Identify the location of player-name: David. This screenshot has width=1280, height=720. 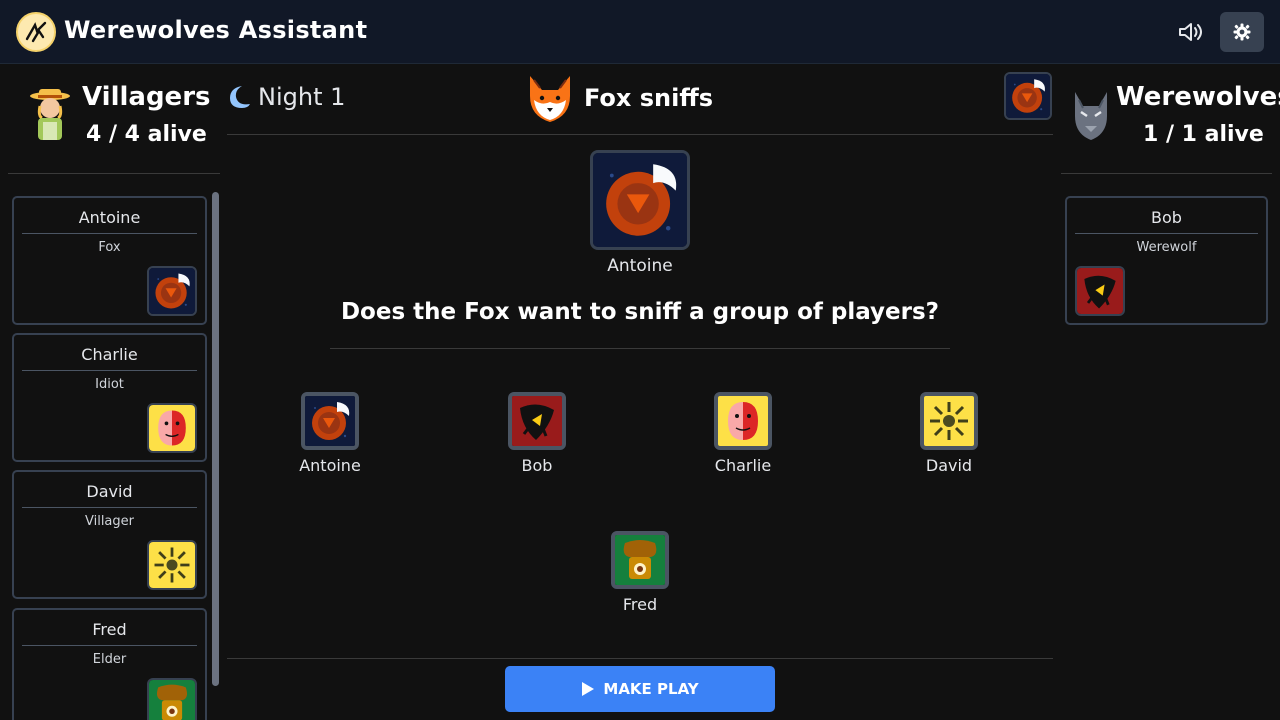
(109, 495).